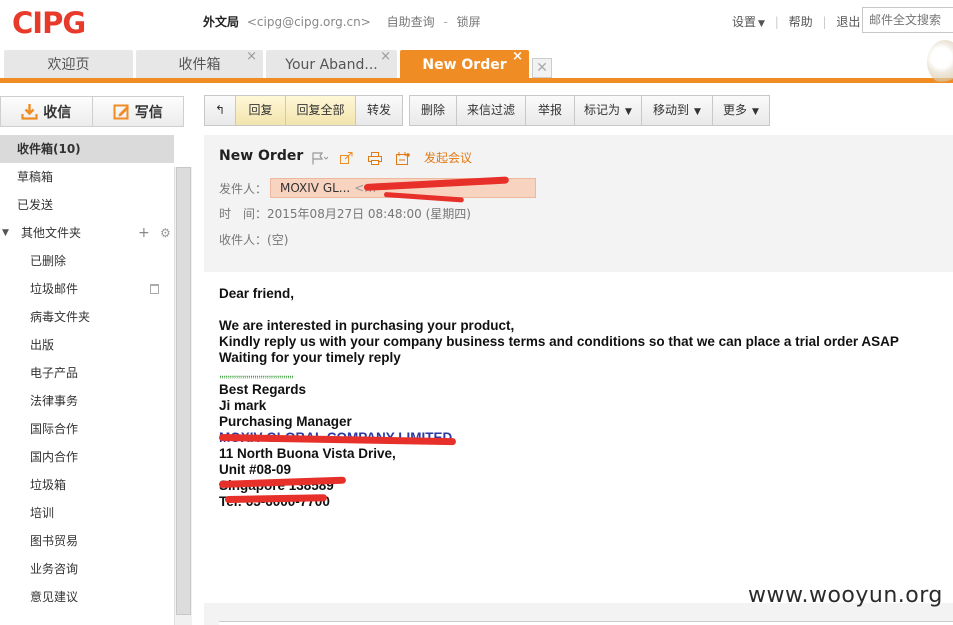 This screenshot has height=625, width=953. What do you see at coordinates (87, 233) in the screenshot?
I see `folder-group-other: ▼ 其他文件夹 + ⚙` at bounding box center [87, 233].